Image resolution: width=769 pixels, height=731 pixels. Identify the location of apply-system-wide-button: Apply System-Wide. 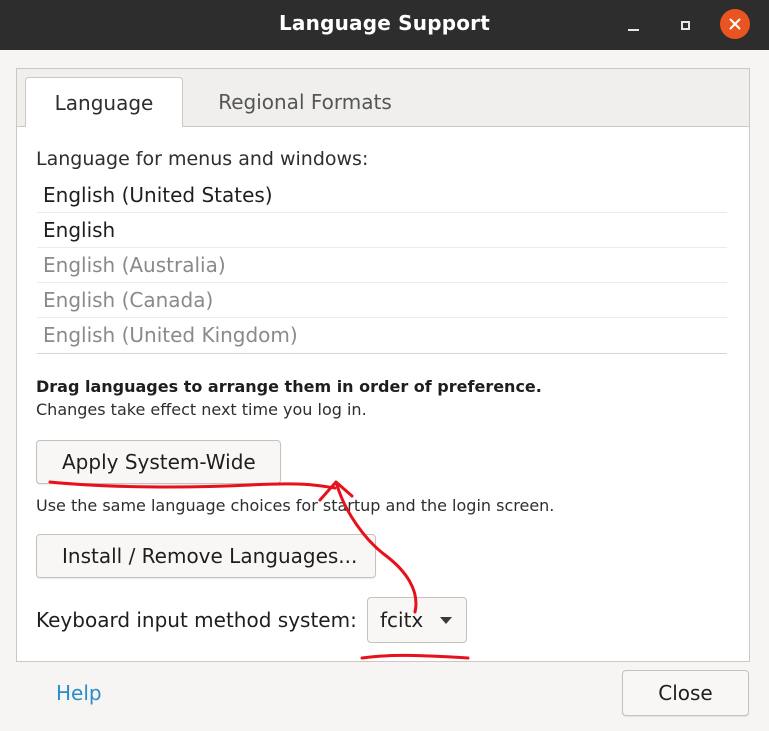
(158, 462).